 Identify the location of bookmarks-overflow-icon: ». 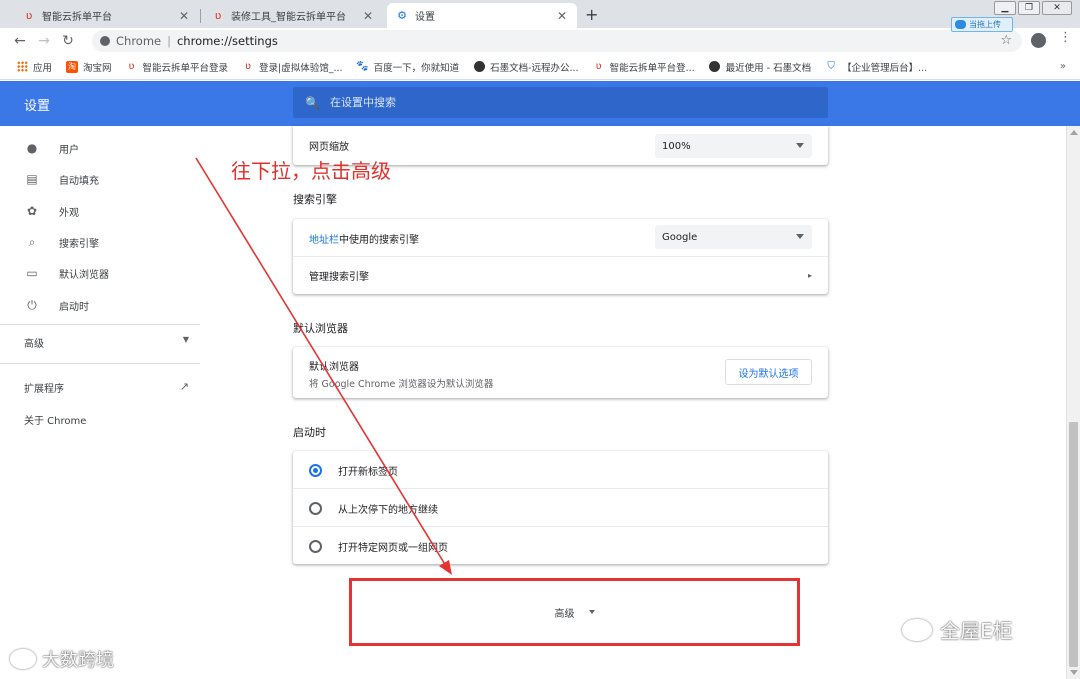
(1063, 66).